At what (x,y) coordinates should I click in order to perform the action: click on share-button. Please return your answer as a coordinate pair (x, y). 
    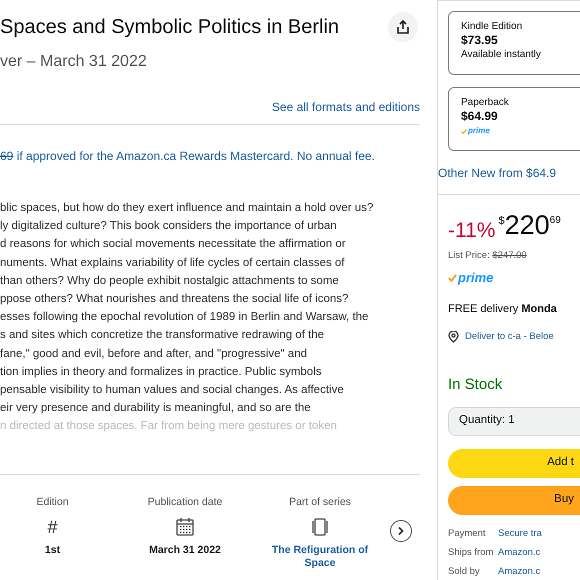
    Looking at the image, I should click on (403, 27).